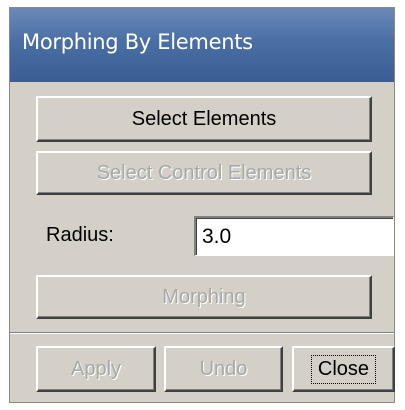 This screenshot has height=410, width=405. Describe the element at coordinates (80, 235) in the screenshot. I see `radius-label: Radius:` at that location.